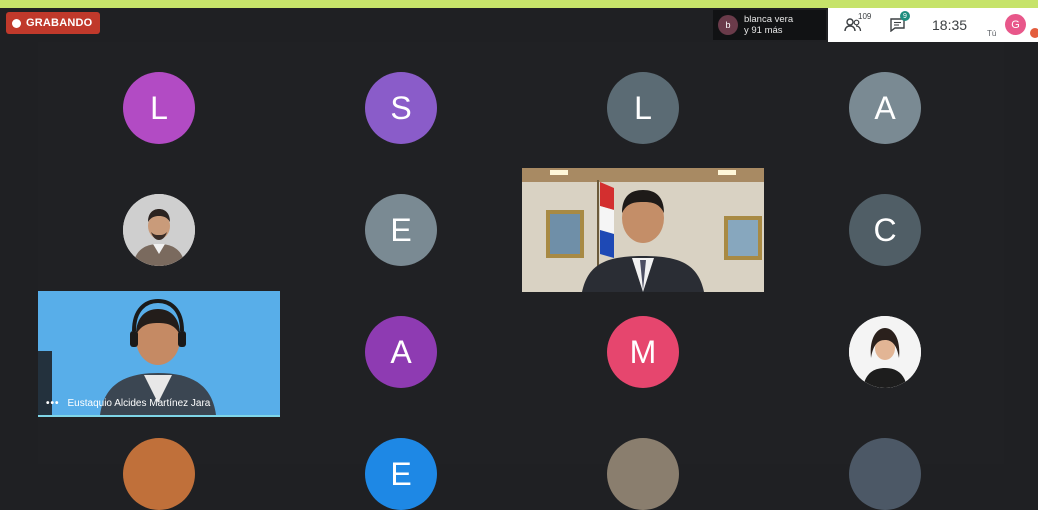 The image size is (1038, 510). I want to click on active-speaker-video: ••• Eustaquio Alcides Martínez Jara, so click(159, 354).